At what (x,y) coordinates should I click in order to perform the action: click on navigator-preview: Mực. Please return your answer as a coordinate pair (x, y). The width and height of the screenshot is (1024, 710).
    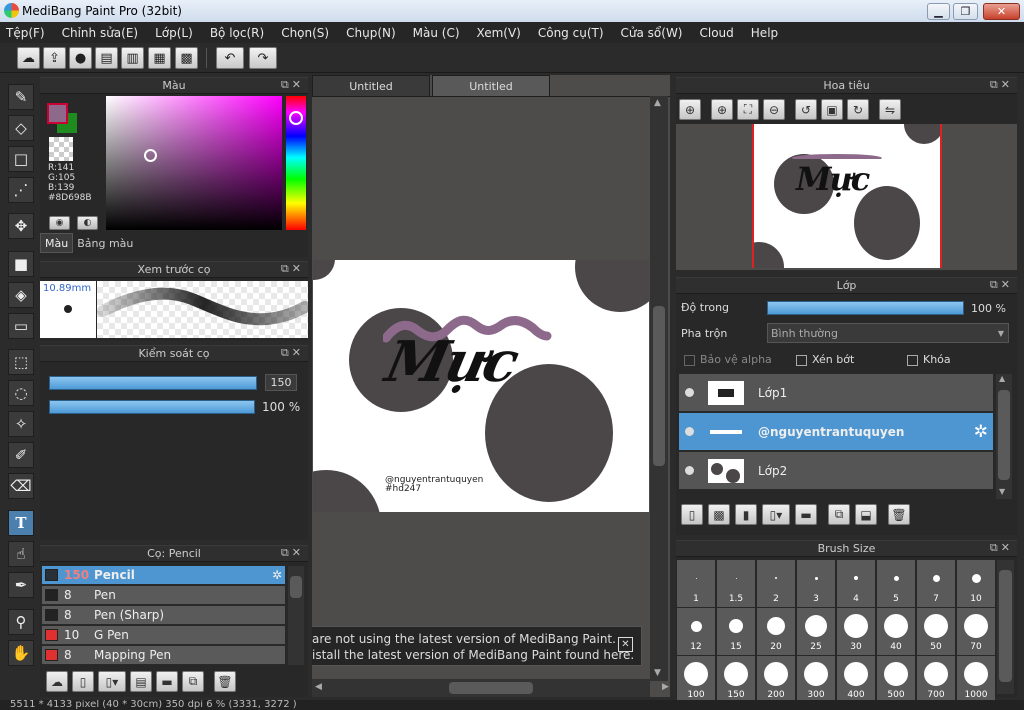
    Looking at the image, I should click on (846, 197).